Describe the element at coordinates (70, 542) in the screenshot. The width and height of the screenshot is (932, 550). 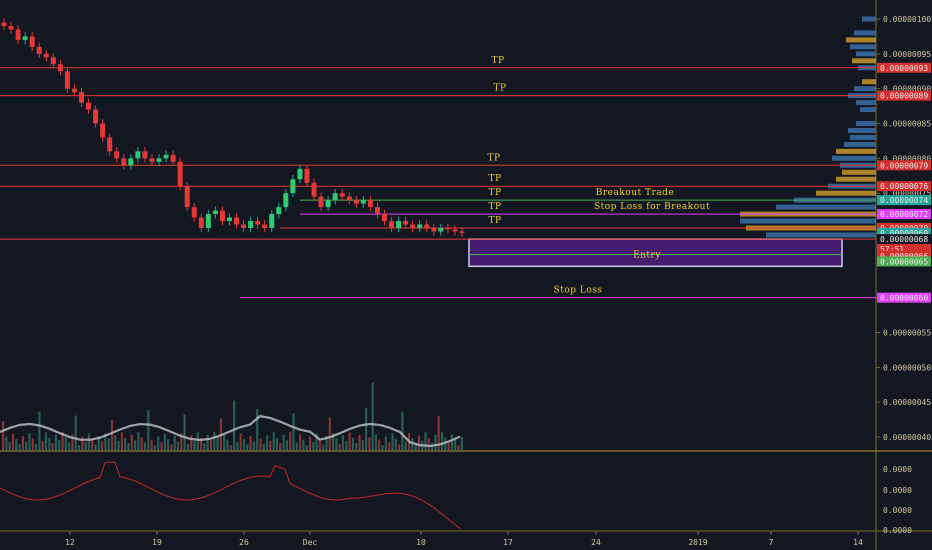
I see `date-label: 12` at that location.